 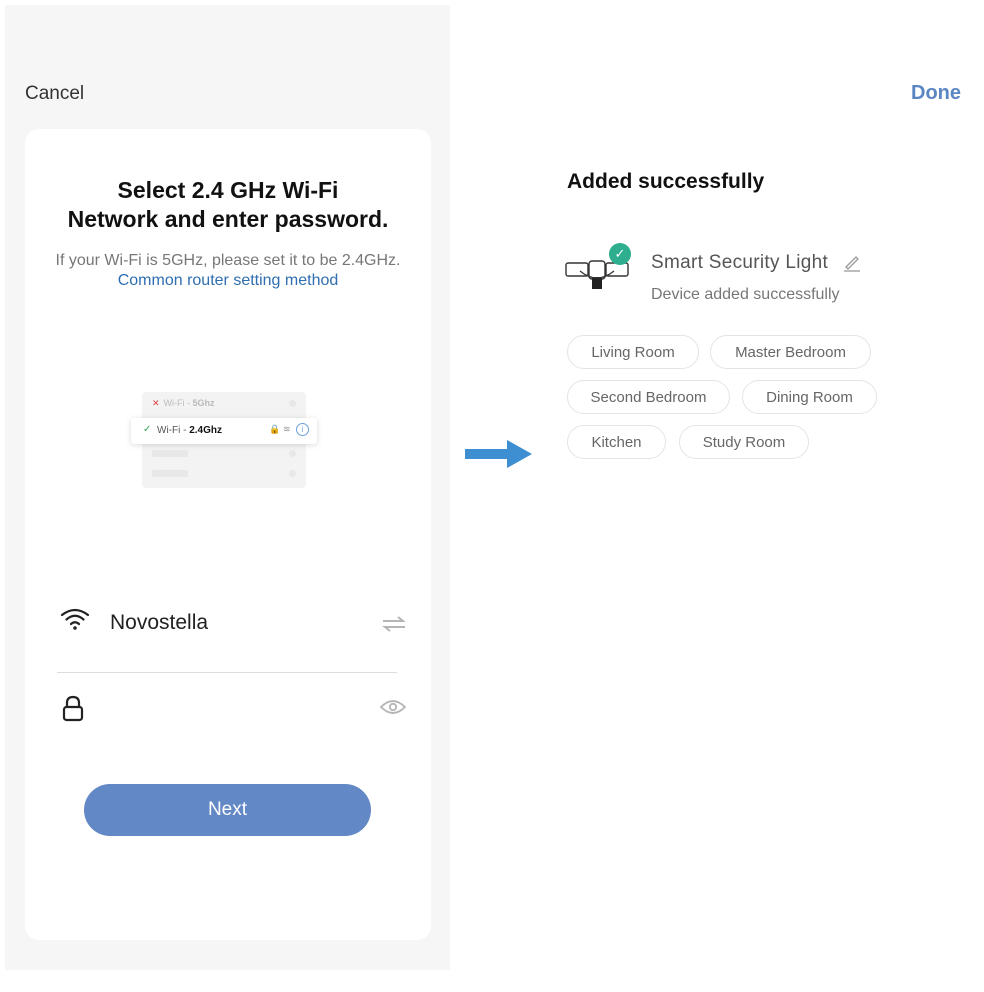 What do you see at coordinates (740, 262) in the screenshot?
I see `device-name: Smart Security Light` at bounding box center [740, 262].